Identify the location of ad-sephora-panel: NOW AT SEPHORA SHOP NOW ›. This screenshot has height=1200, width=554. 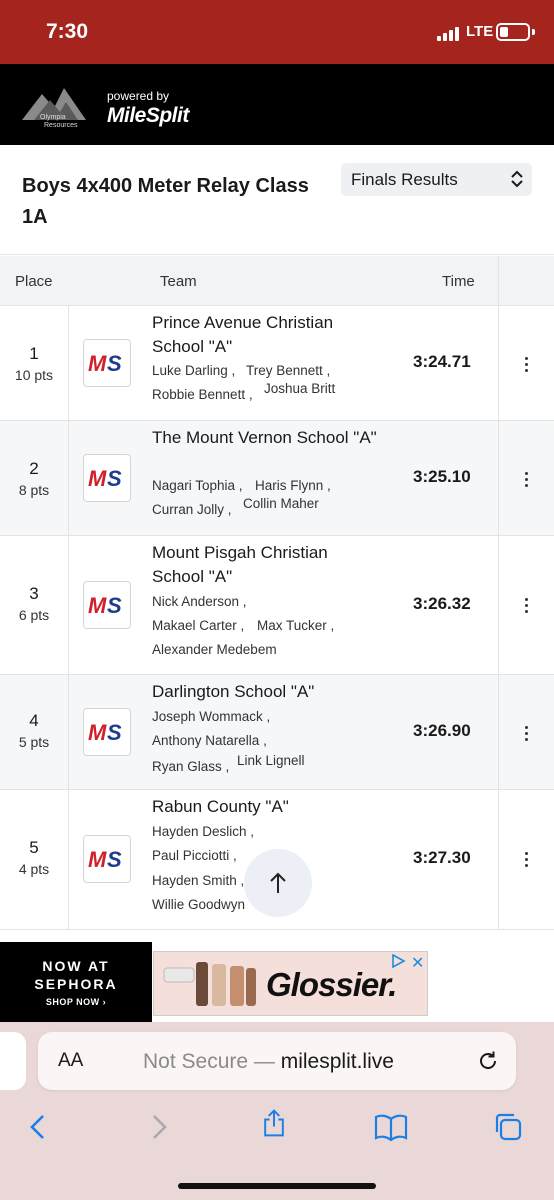
(76, 982).